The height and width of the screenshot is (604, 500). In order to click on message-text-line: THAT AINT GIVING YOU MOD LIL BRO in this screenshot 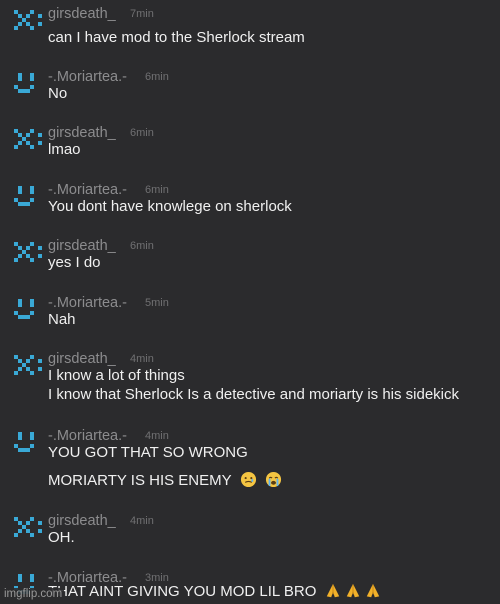, I will do `click(214, 593)`.